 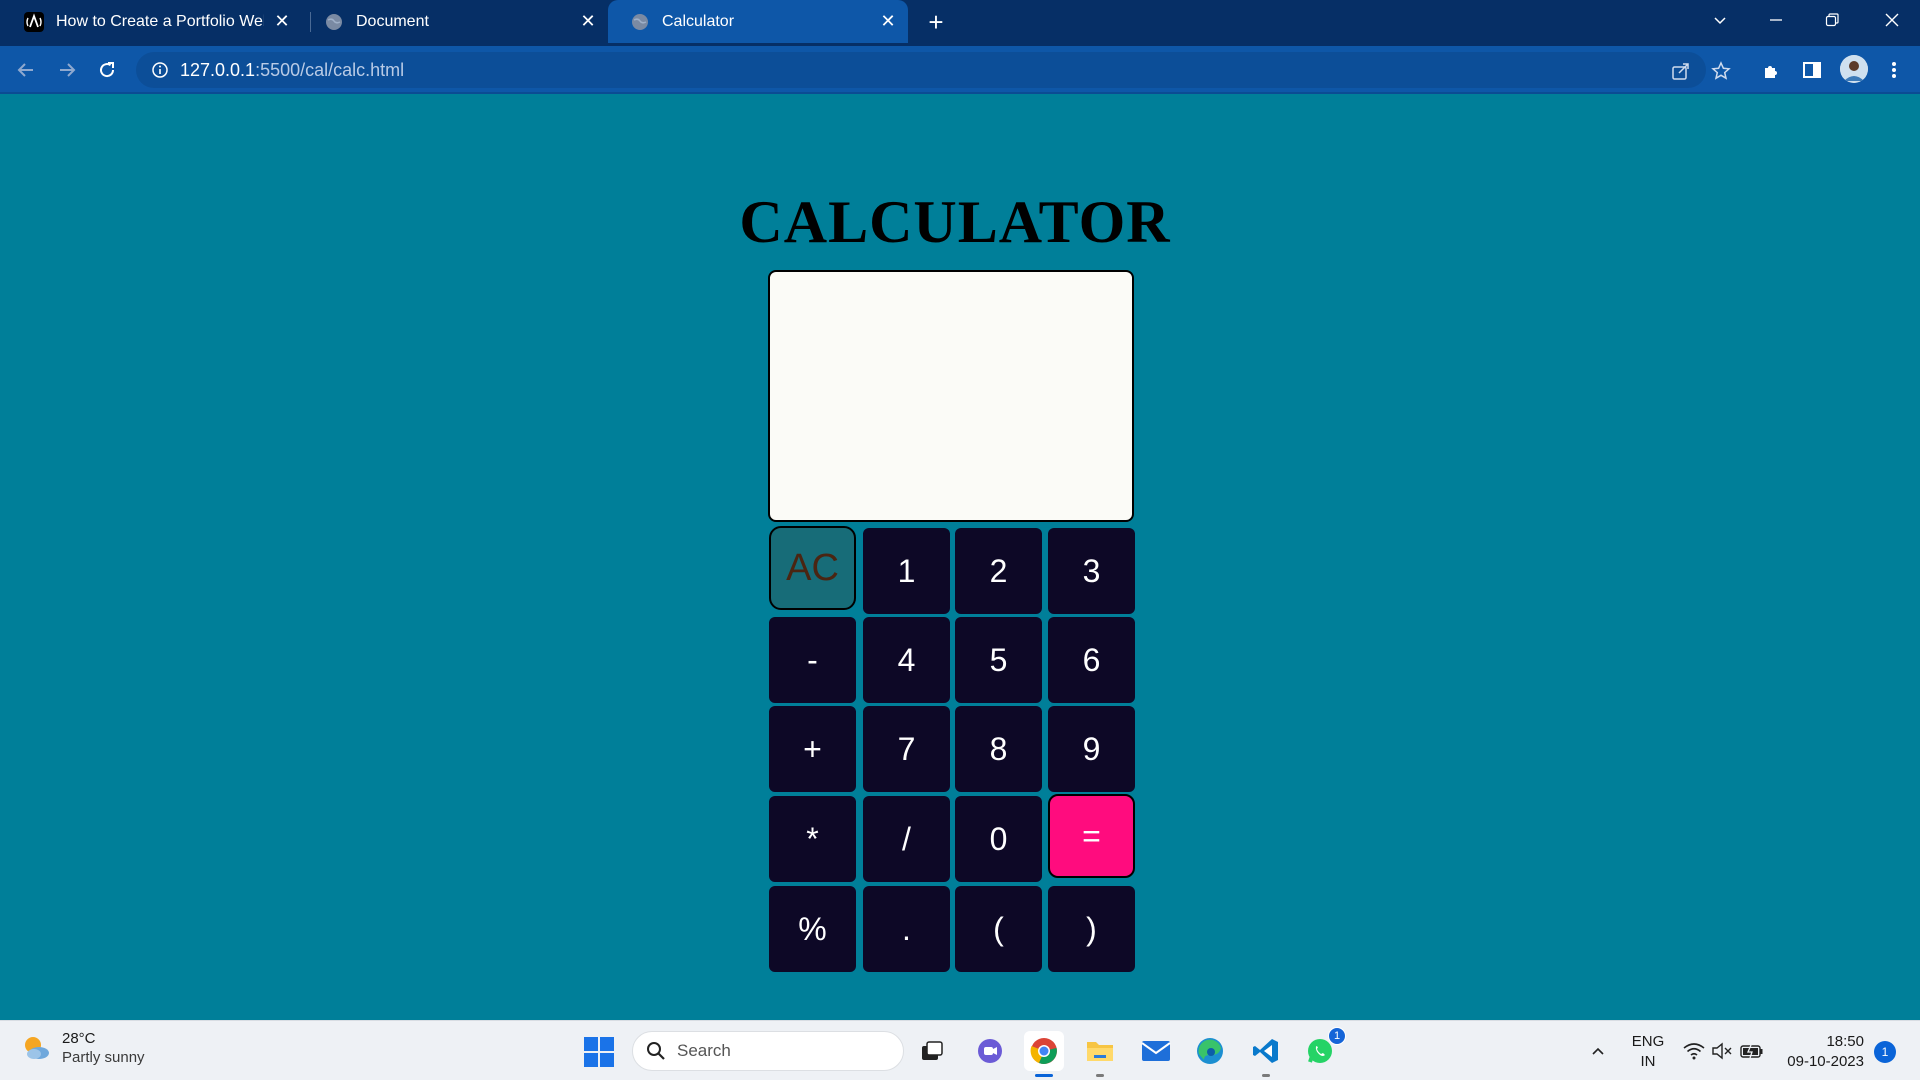 I want to click on wifi-icon, so click(x=1694, y=1051).